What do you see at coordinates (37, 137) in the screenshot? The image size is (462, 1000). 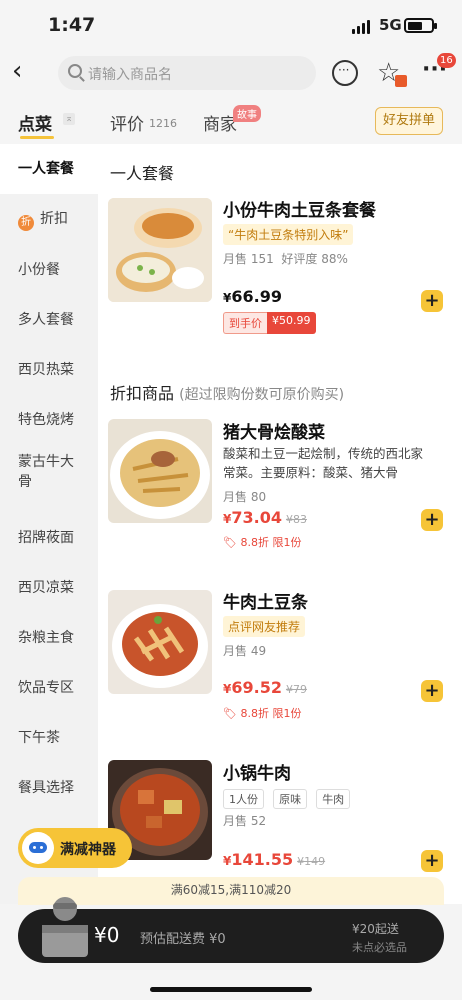 I see `active-tab-indicator` at bounding box center [37, 137].